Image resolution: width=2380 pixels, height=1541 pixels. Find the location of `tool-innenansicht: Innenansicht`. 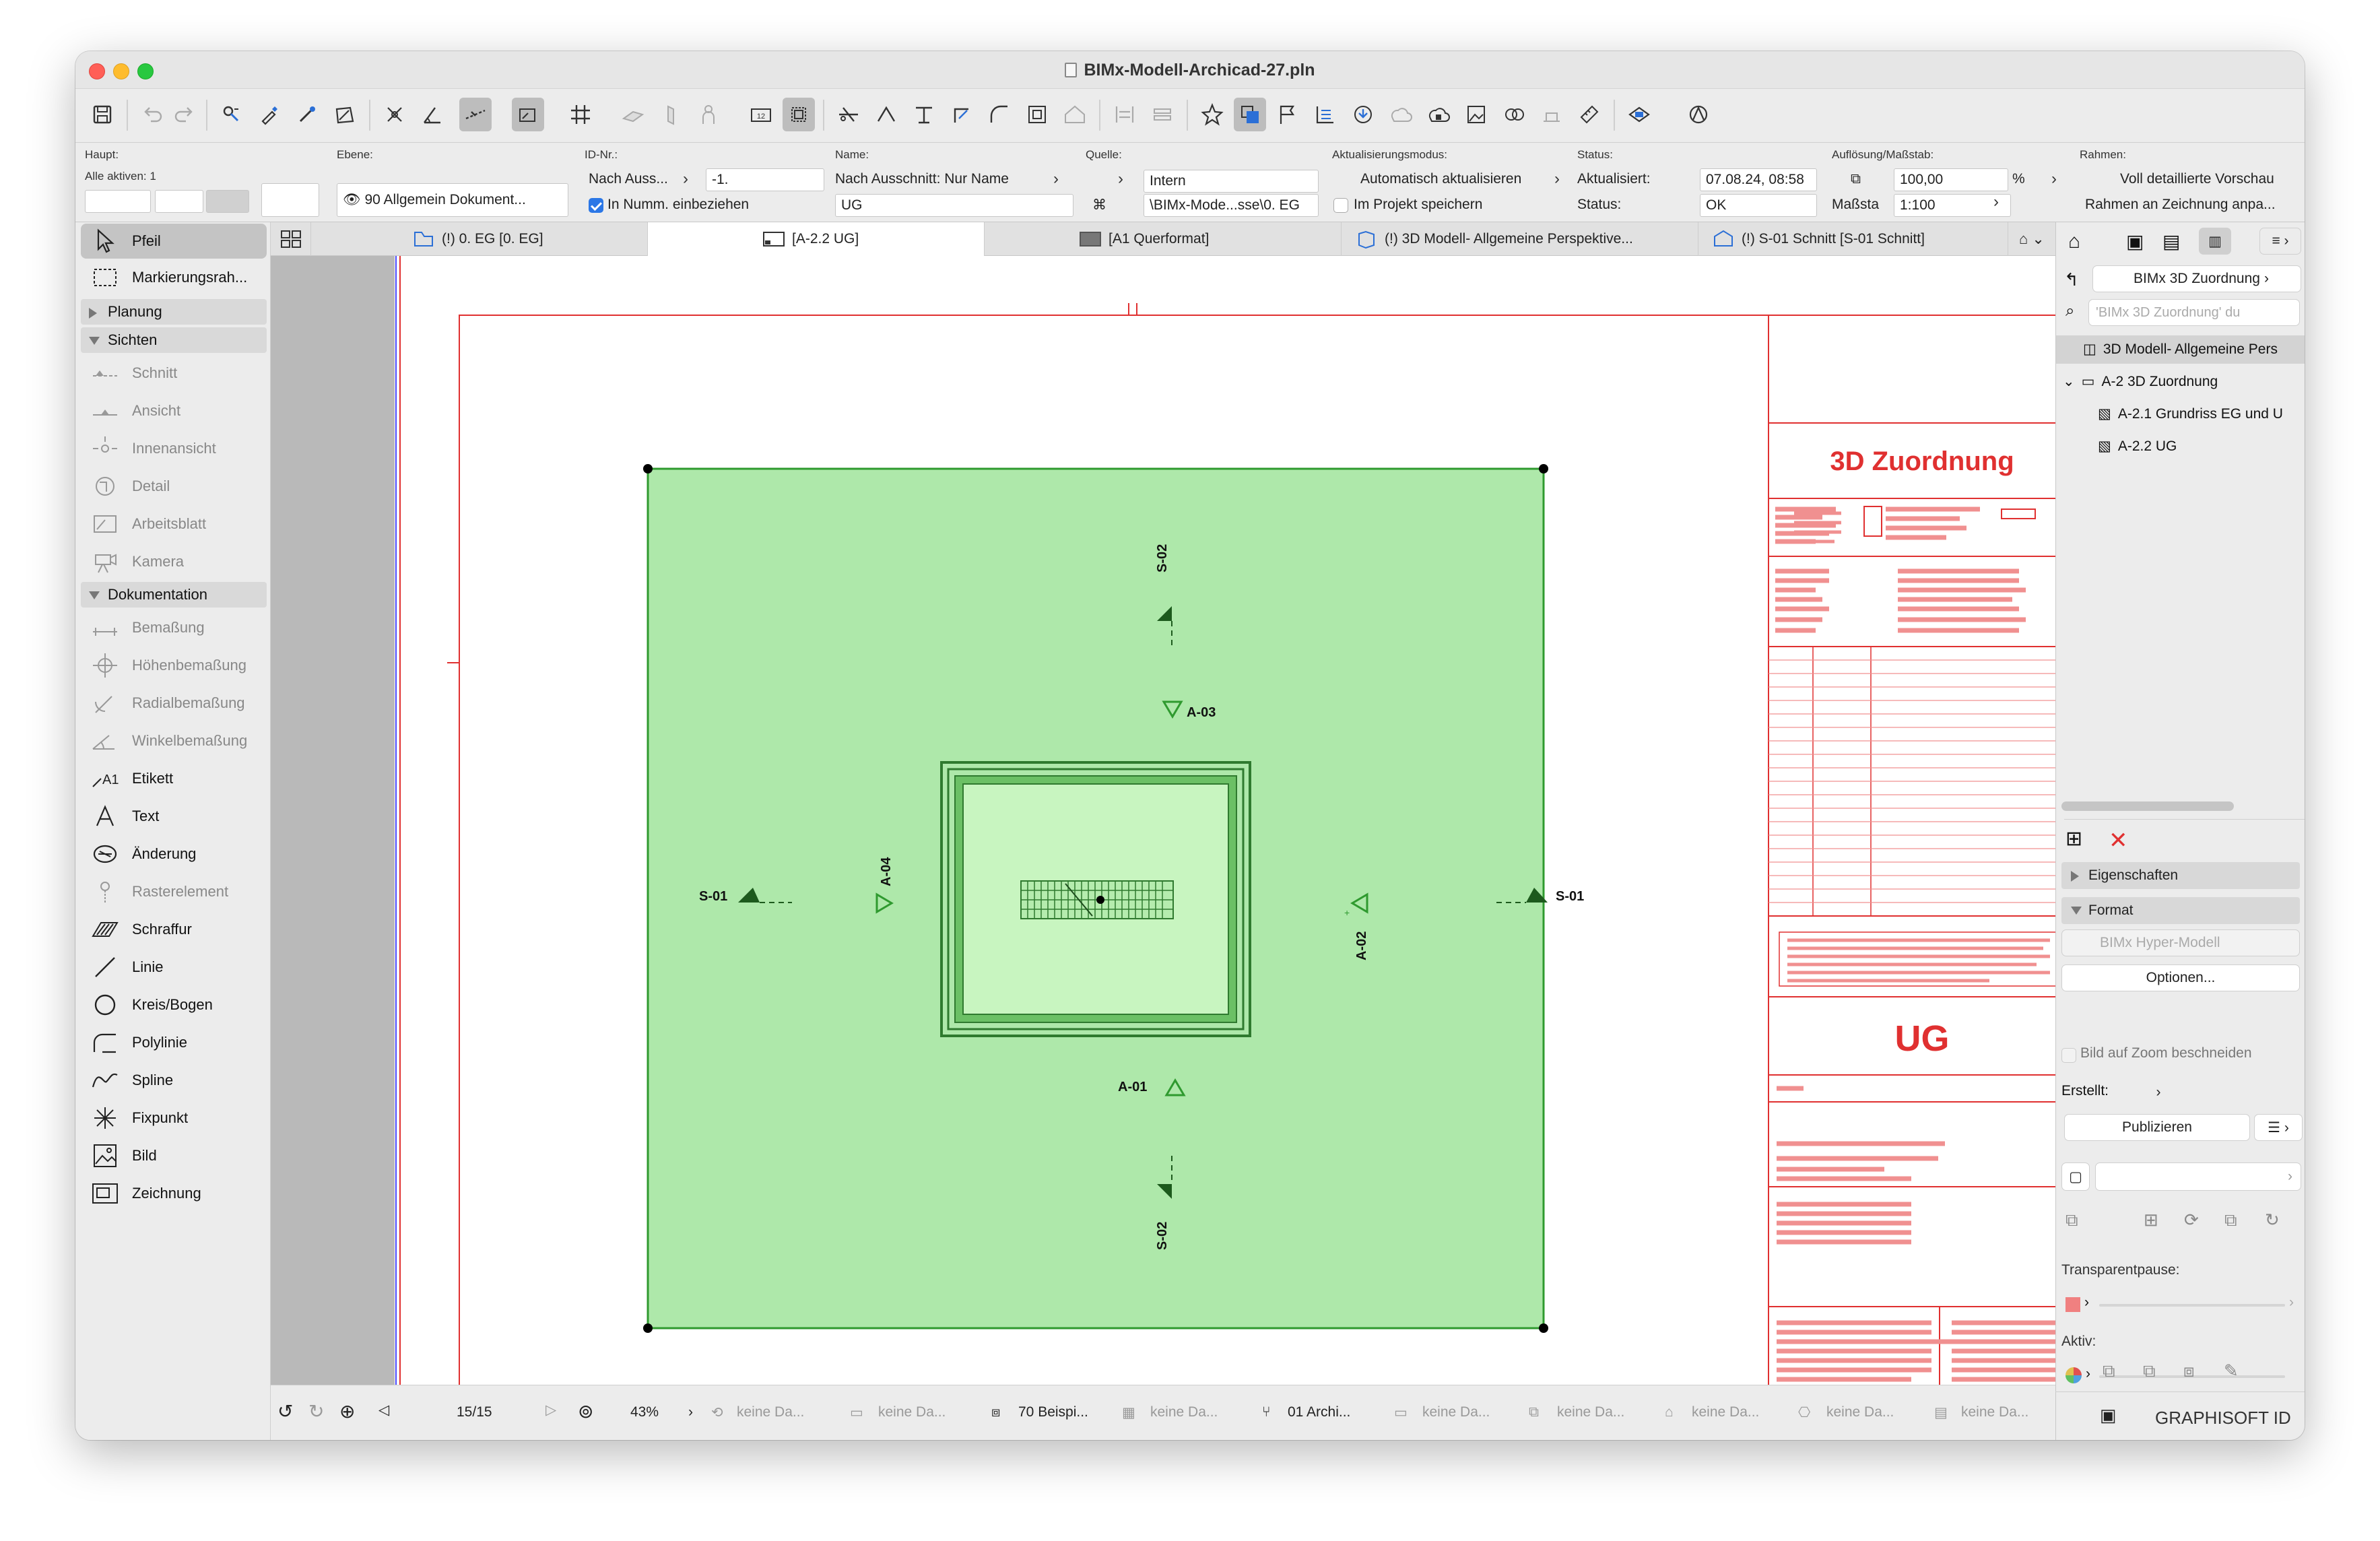

tool-innenansicht: Innenansicht is located at coordinates (174, 449).